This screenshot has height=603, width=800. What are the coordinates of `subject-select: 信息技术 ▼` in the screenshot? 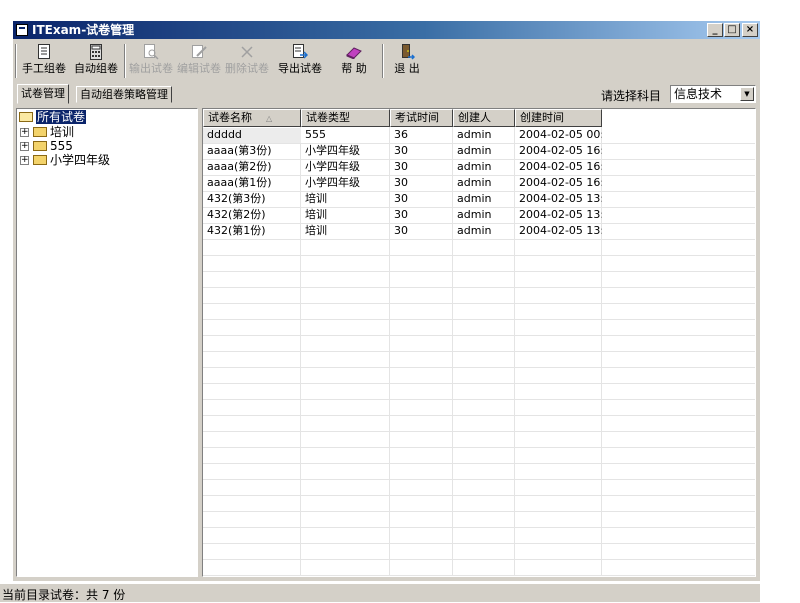 It's located at (713, 94).